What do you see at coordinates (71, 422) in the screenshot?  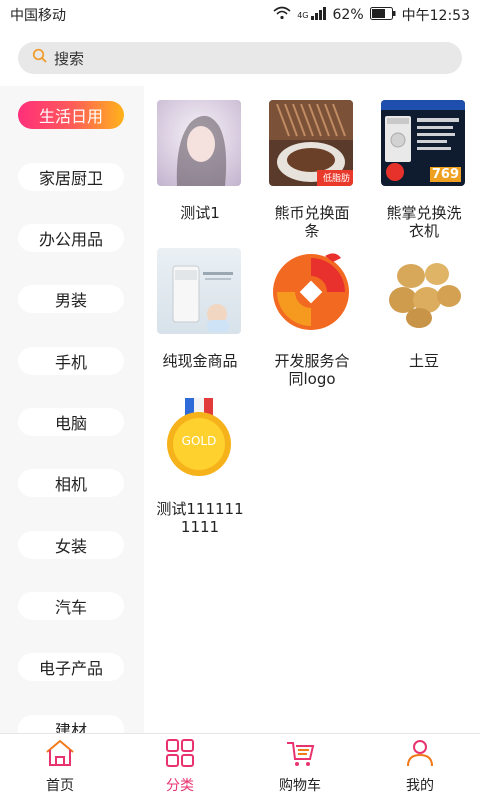 I see `sidebar-item-computers: 电脑` at bounding box center [71, 422].